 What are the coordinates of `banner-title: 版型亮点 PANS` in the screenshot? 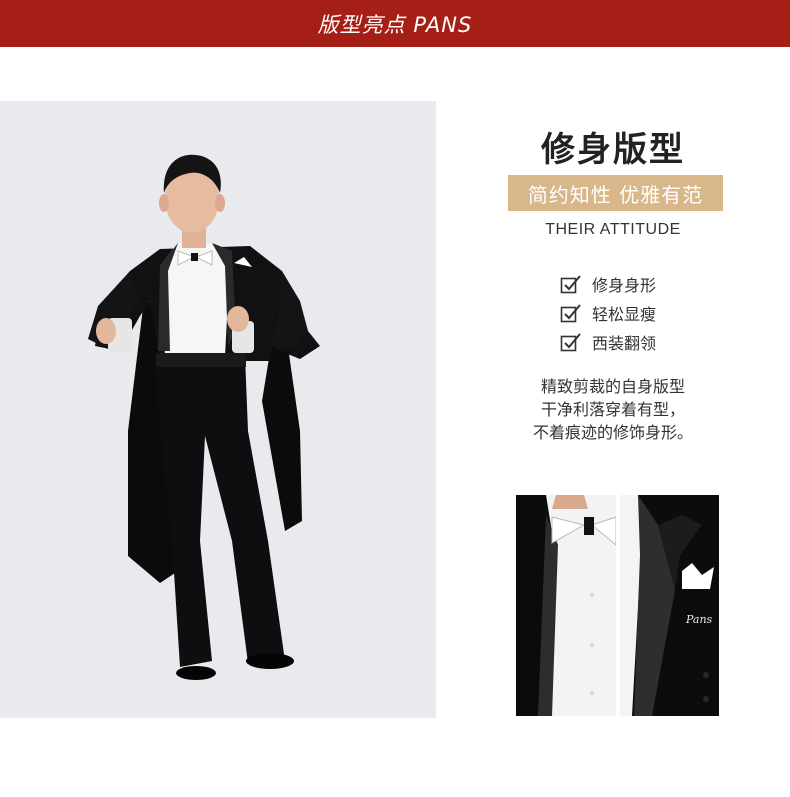 It's located at (395, 24).